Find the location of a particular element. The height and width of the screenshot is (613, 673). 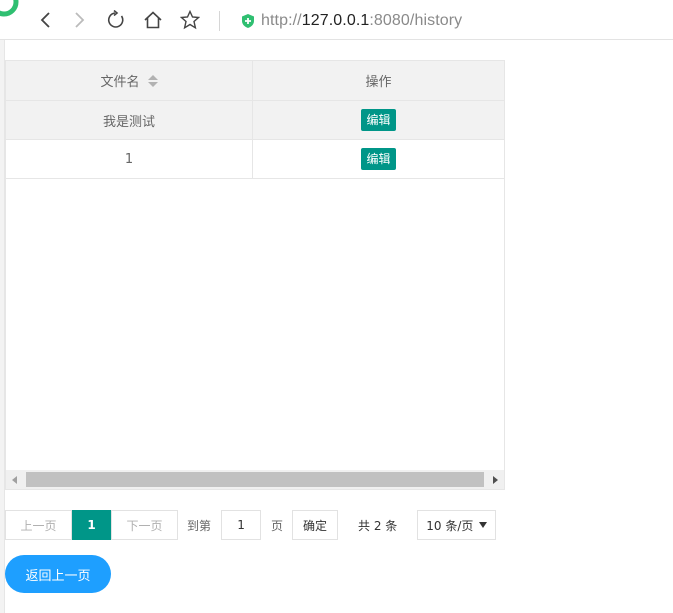

horizontal-scrollbar is located at coordinates (255, 479).